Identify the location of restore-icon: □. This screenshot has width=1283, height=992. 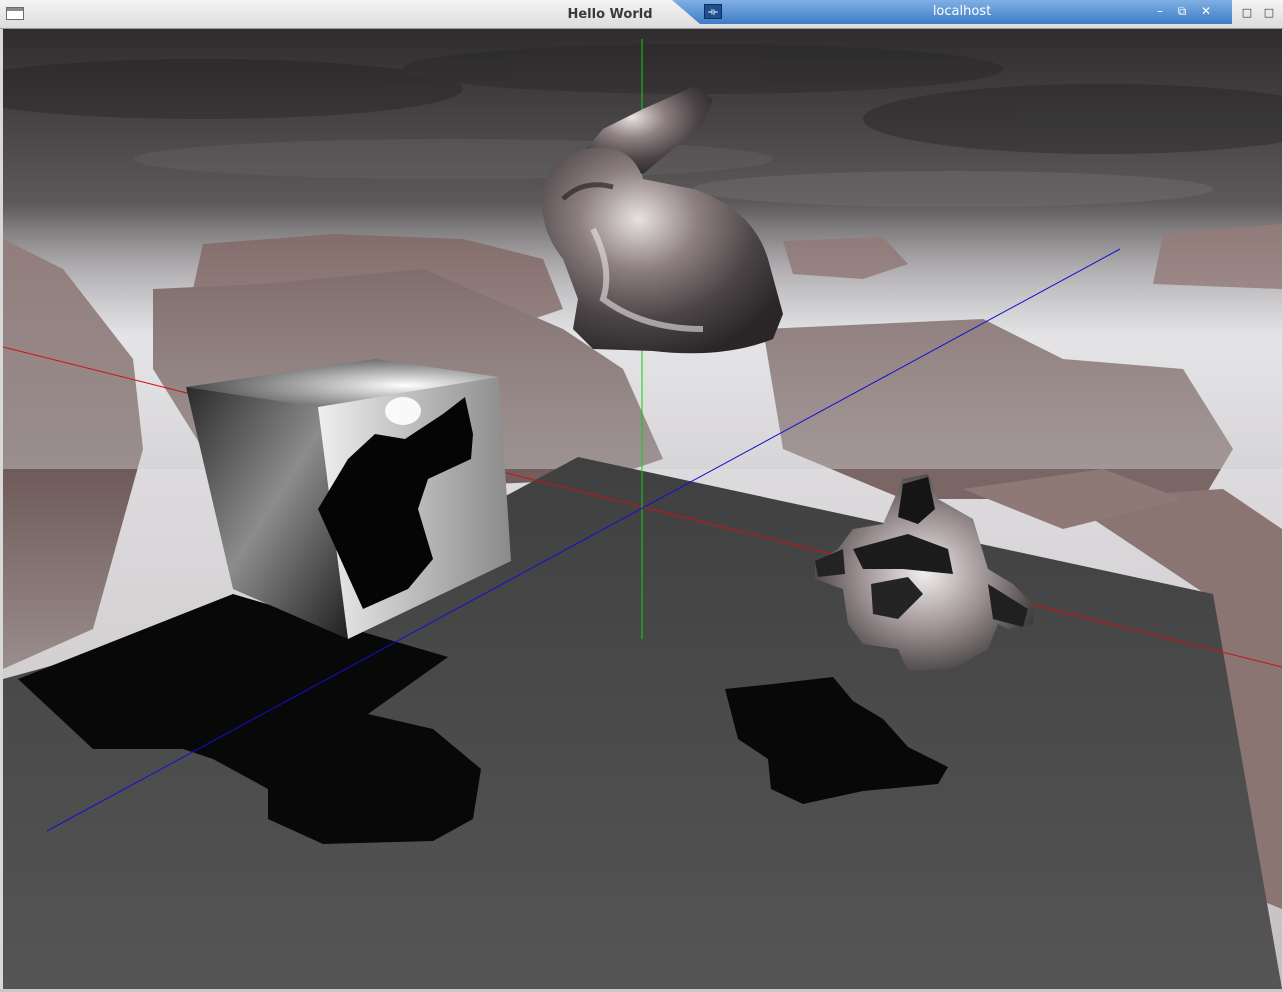
(1269, 13).